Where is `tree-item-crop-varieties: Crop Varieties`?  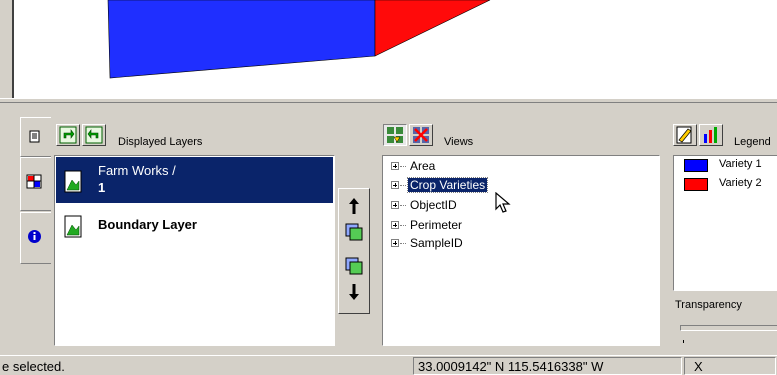 tree-item-crop-varieties: Crop Varieties is located at coordinates (440, 185).